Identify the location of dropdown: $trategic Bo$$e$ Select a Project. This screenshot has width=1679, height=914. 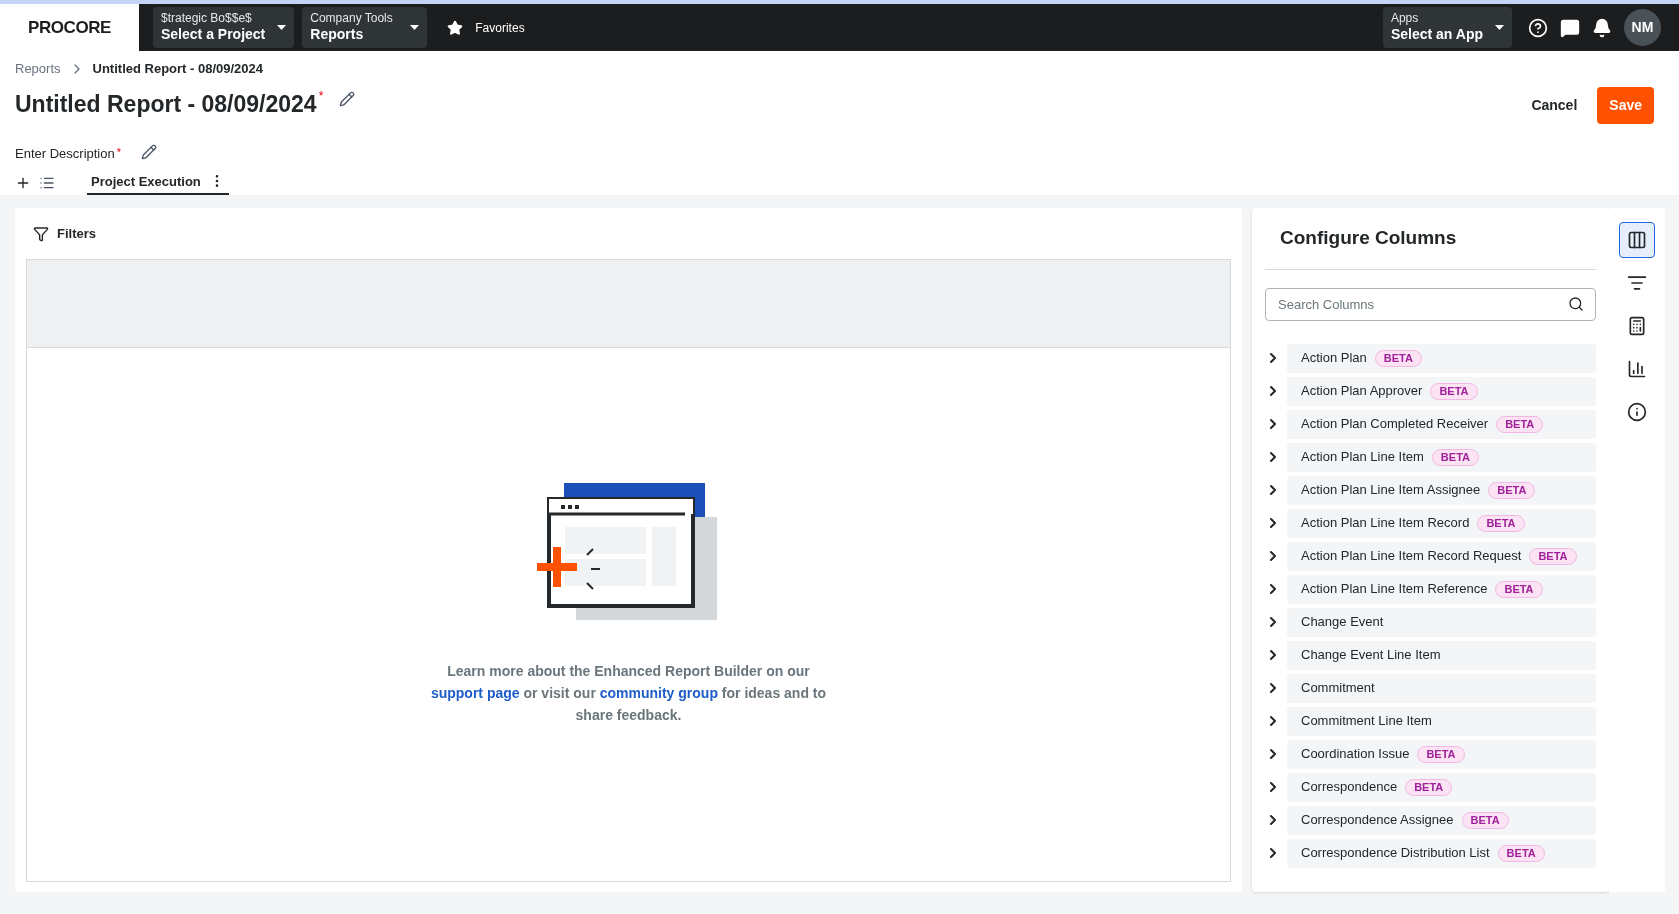
(224, 27).